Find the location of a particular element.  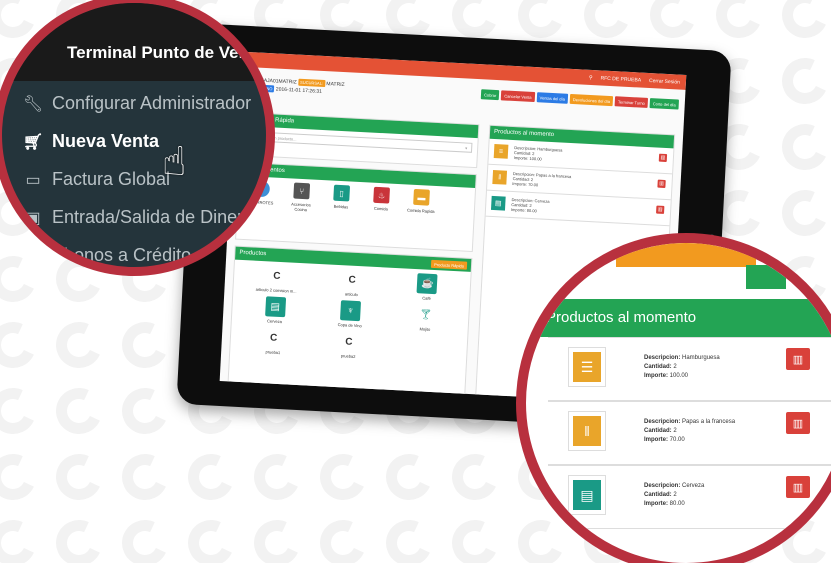

rfc-label: RFC DE PRUEBA is located at coordinates (620, 79).